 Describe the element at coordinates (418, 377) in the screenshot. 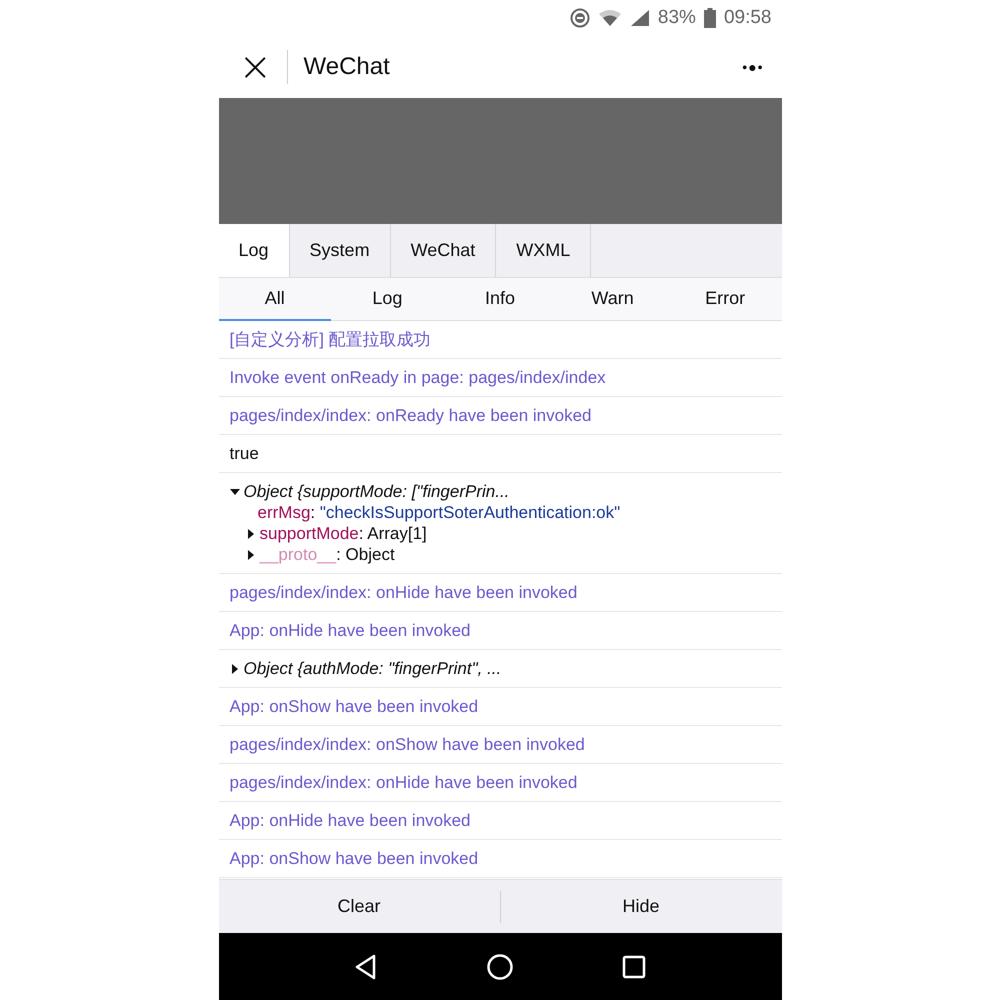

I see `log-message: Invoke event onReady in page: pages/index/index` at that location.